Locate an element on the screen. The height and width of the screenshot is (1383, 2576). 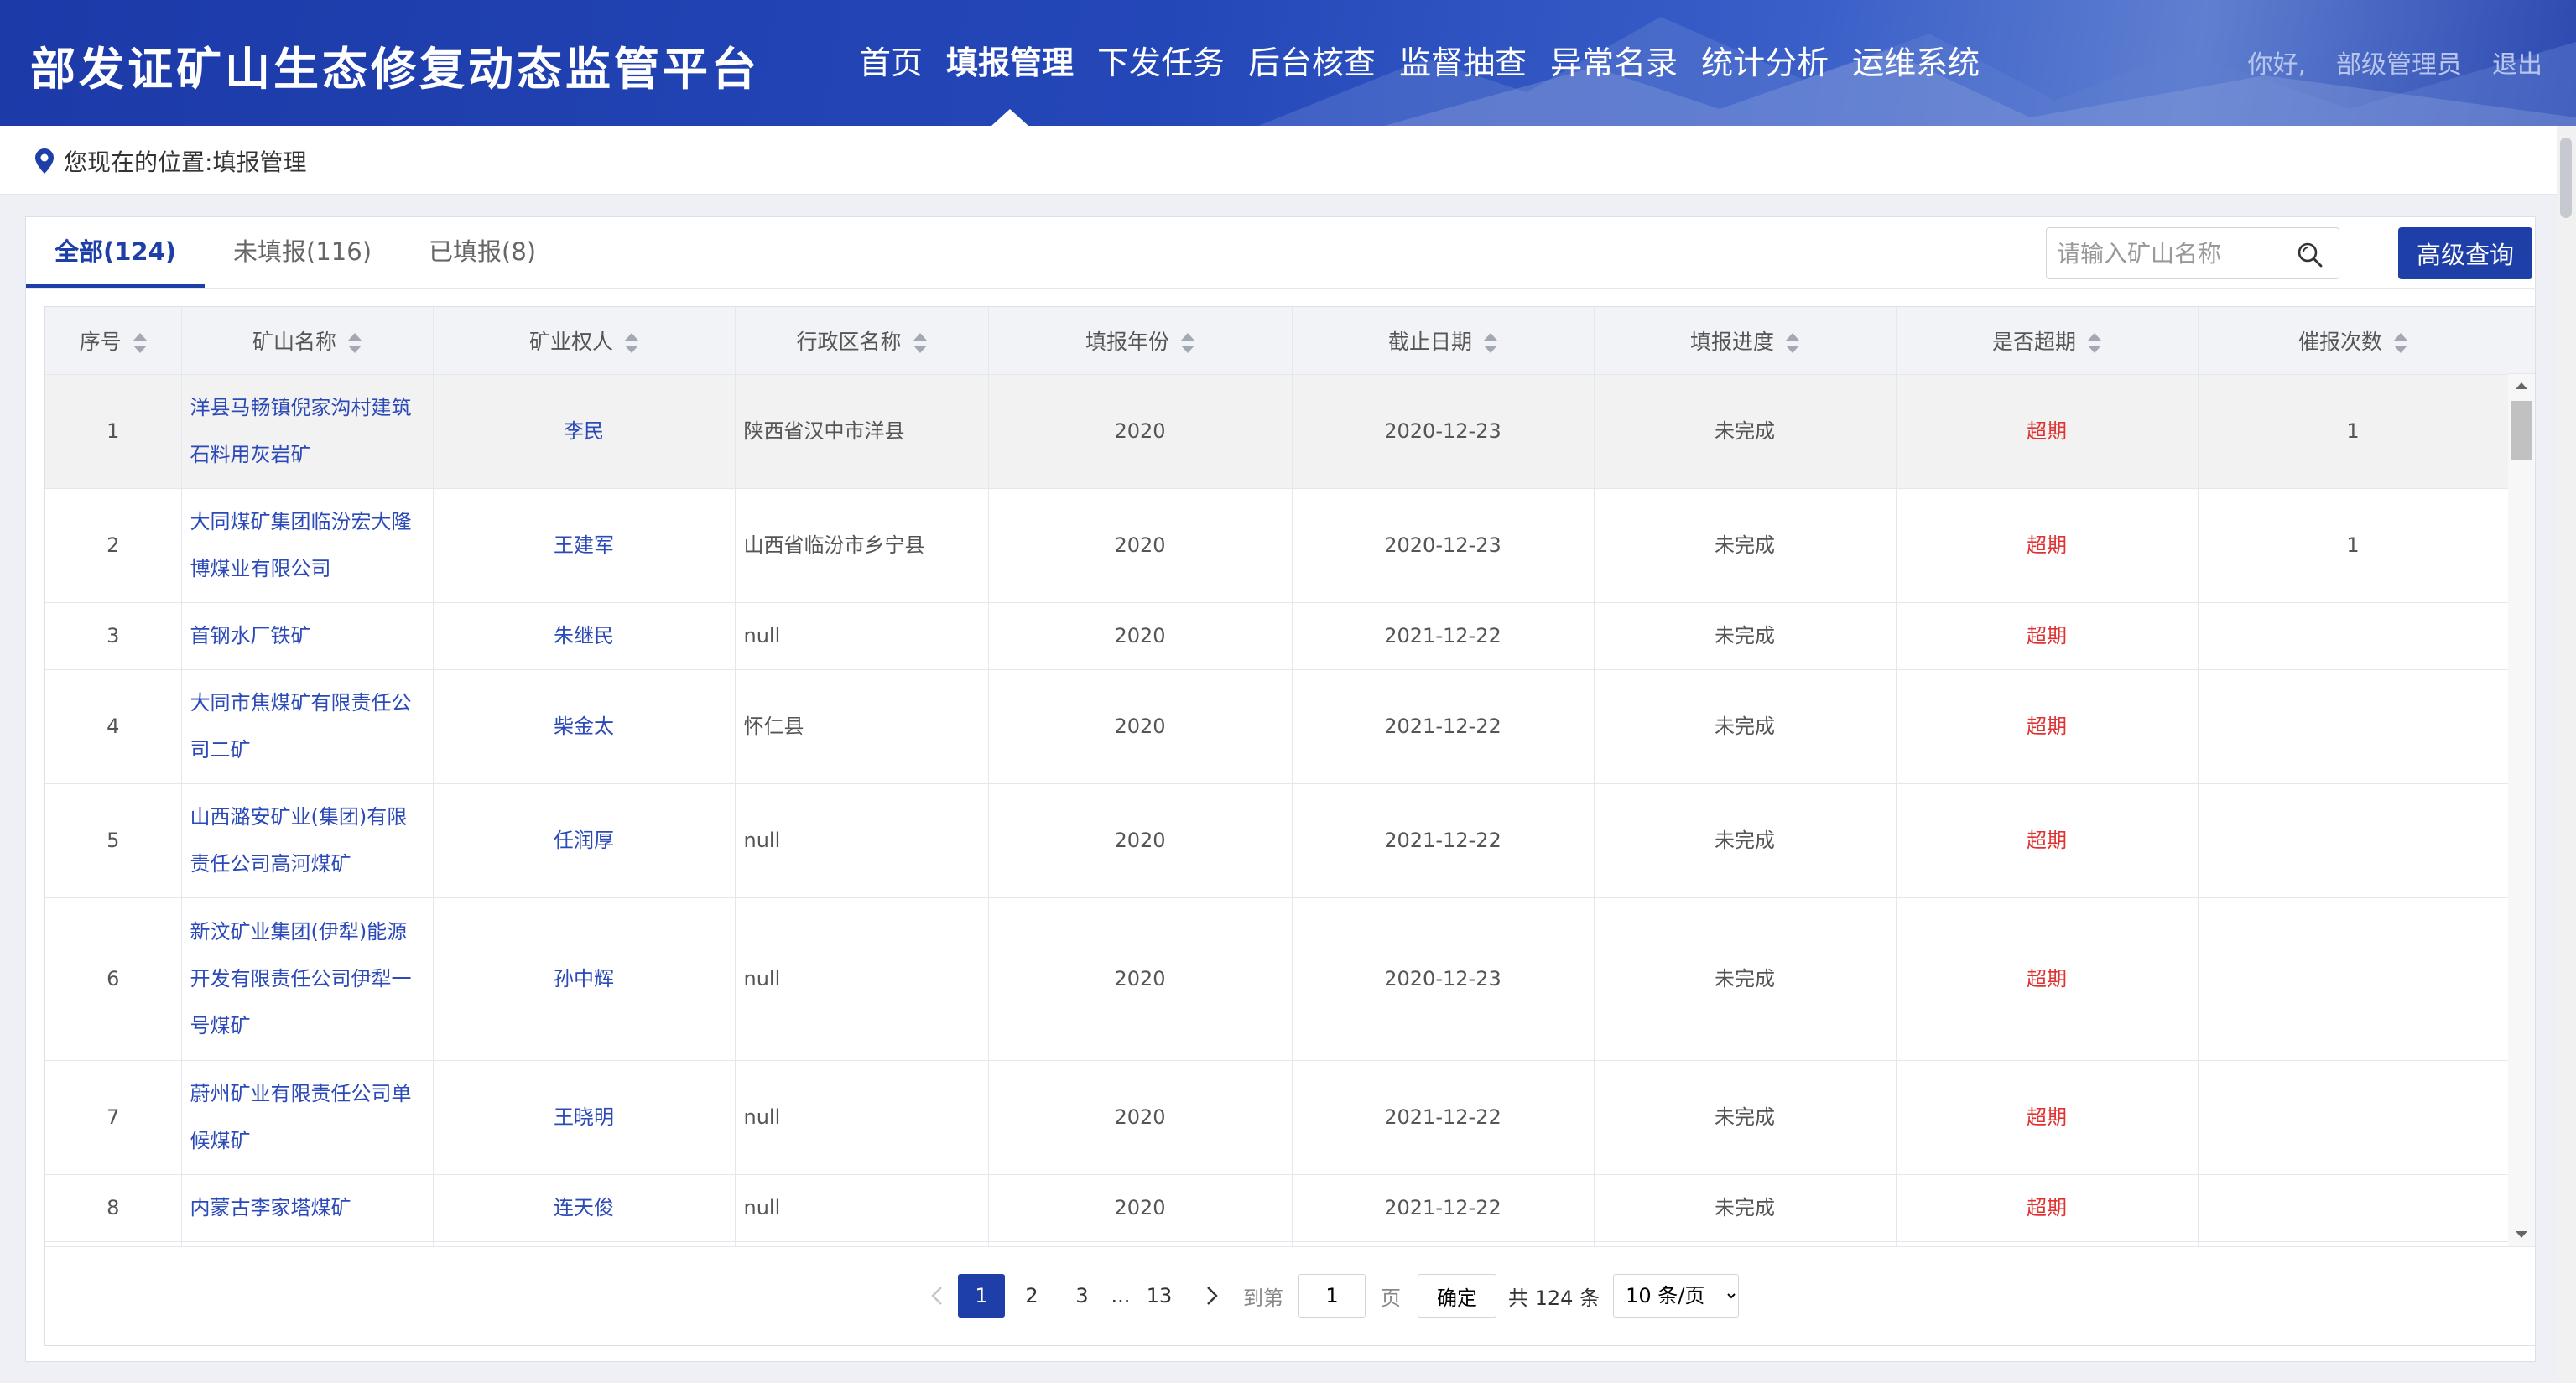
cell-name: 大同煤矿集团临汾宏大隆博煤业有限公司 is located at coordinates (307, 545).